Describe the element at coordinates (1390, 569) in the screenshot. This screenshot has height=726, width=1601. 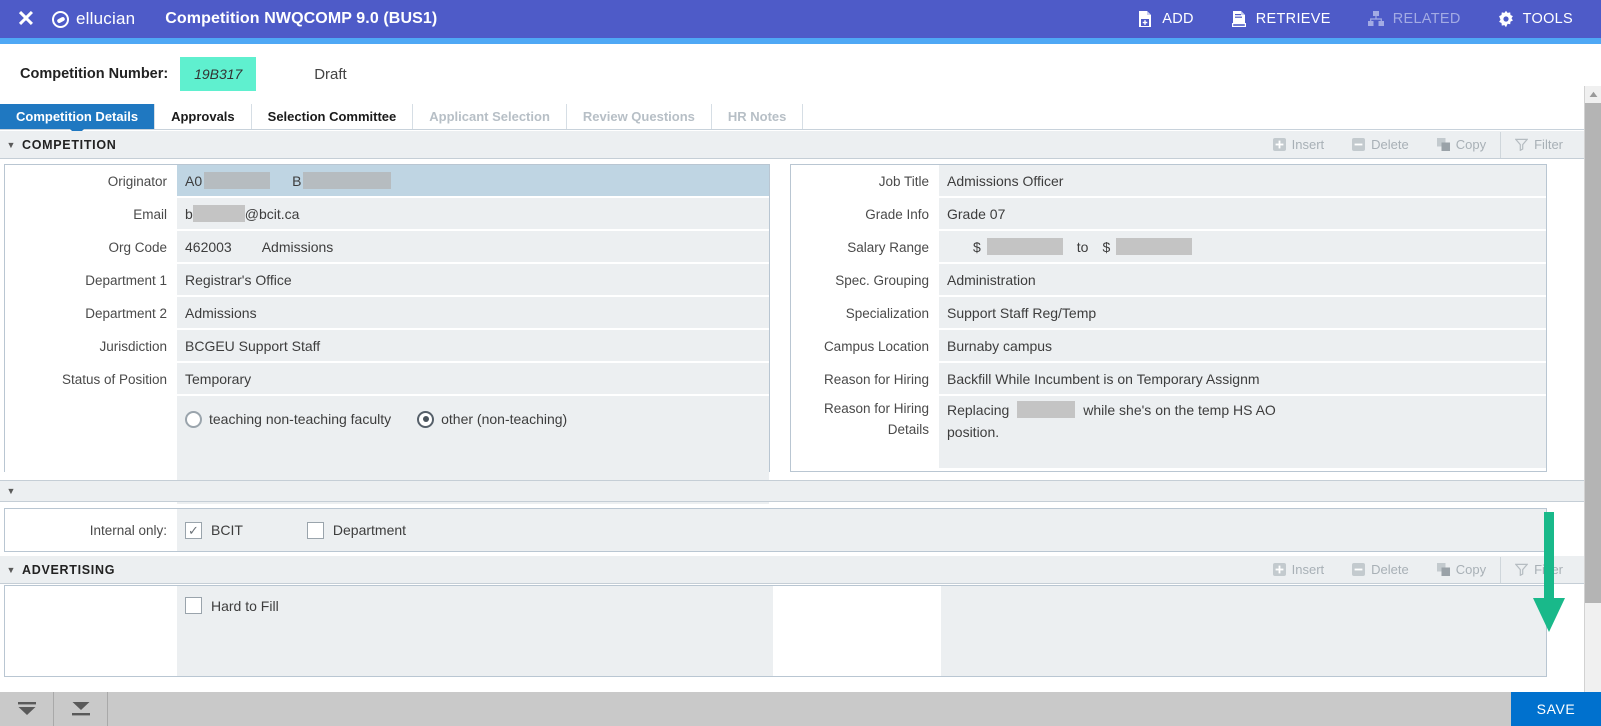
I see `advertising-delete-label: Delete` at that location.